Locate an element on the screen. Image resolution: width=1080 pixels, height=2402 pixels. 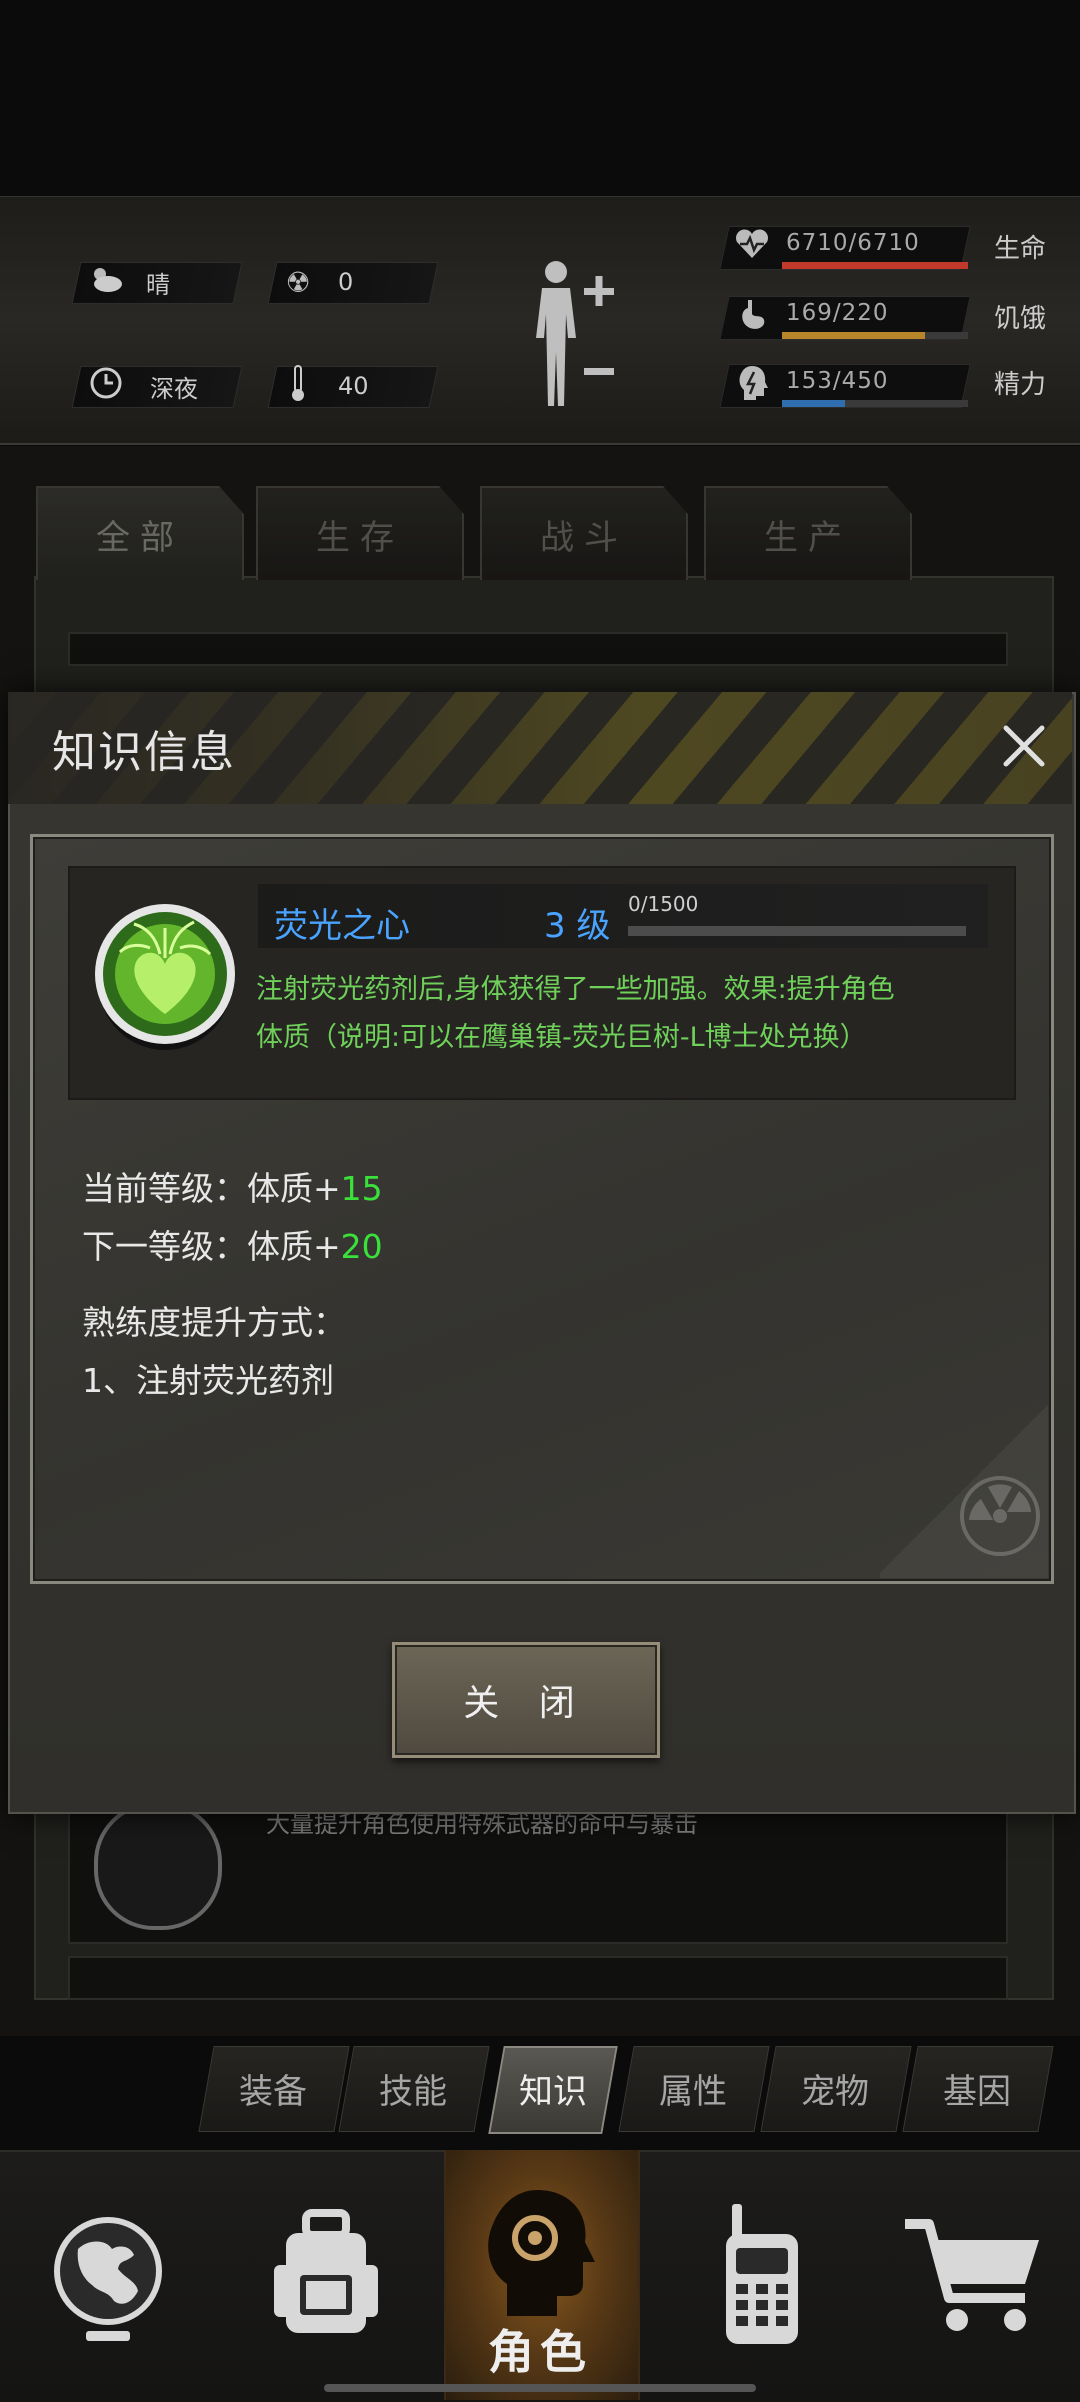
nav-radio is located at coordinates (762, 2275).